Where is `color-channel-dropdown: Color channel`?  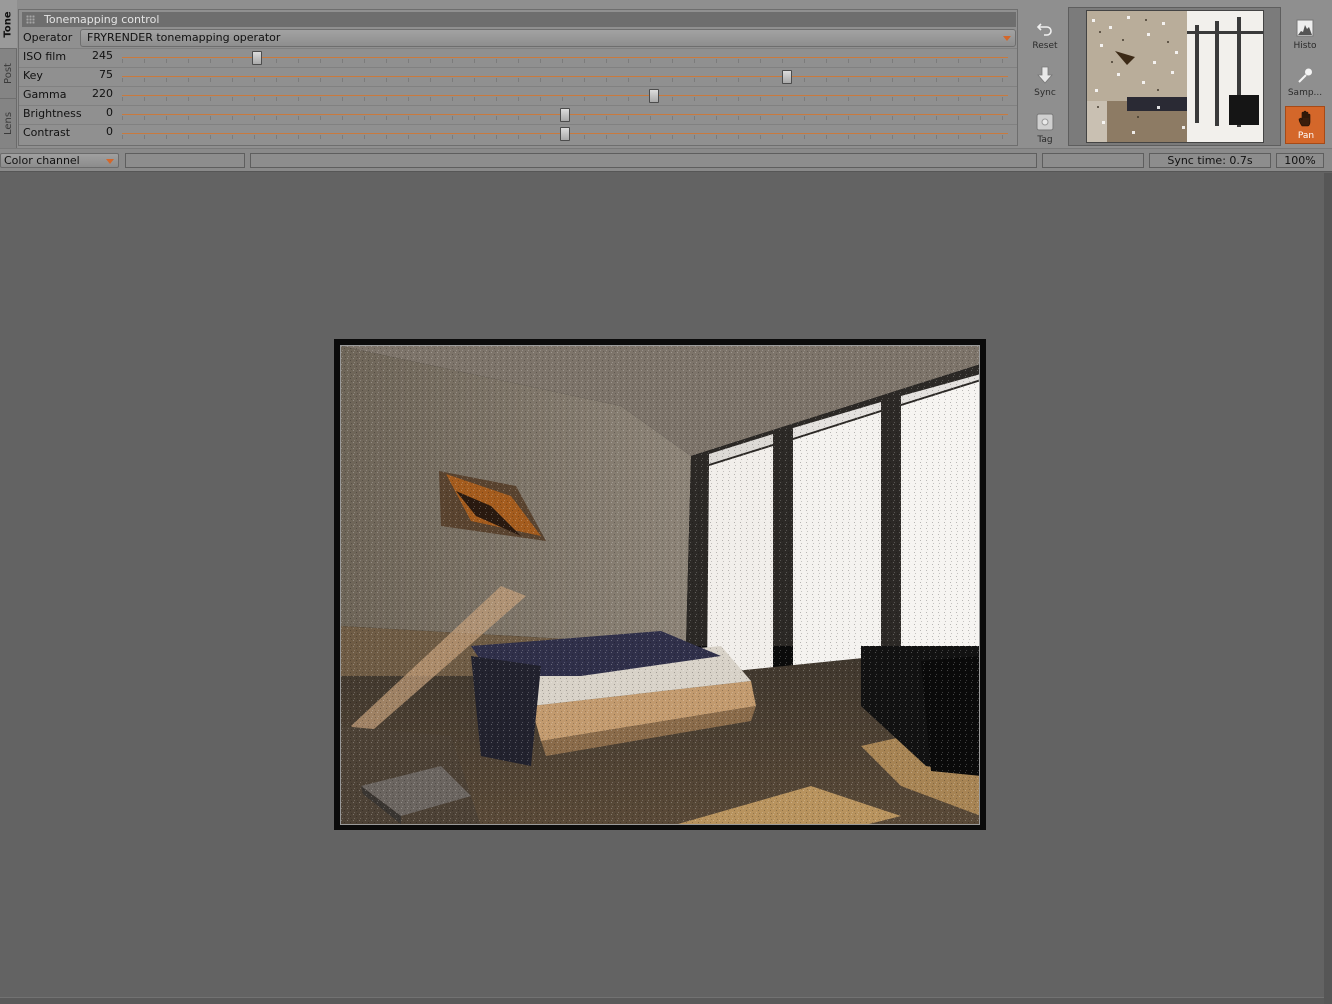 color-channel-dropdown: Color channel is located at coordinates (59, 160).